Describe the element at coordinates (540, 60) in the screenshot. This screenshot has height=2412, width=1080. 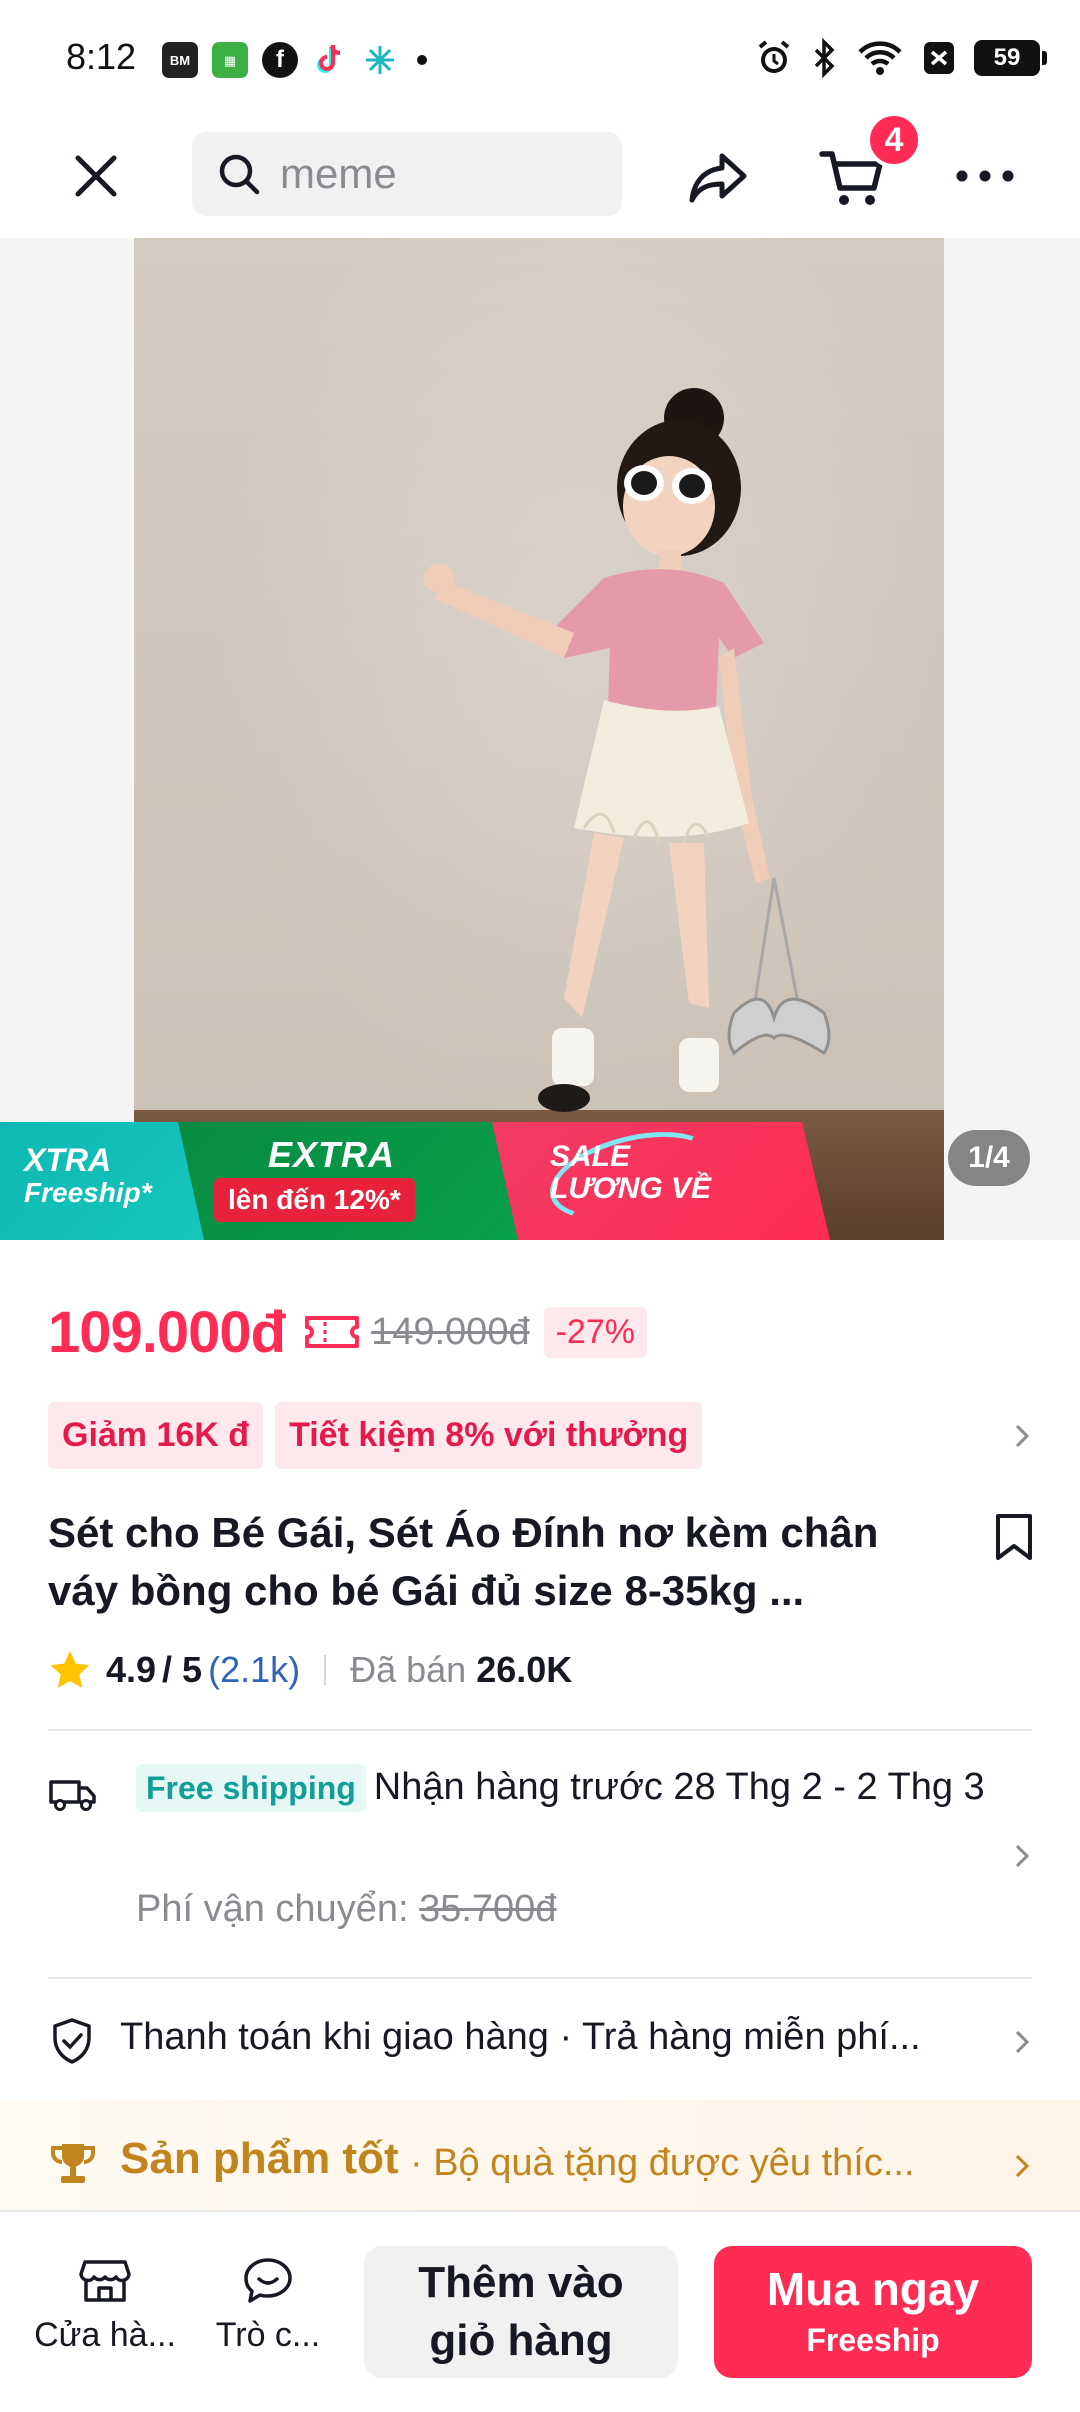
I see `status-bar: 8:12 BM ▦ f 59` at that location.